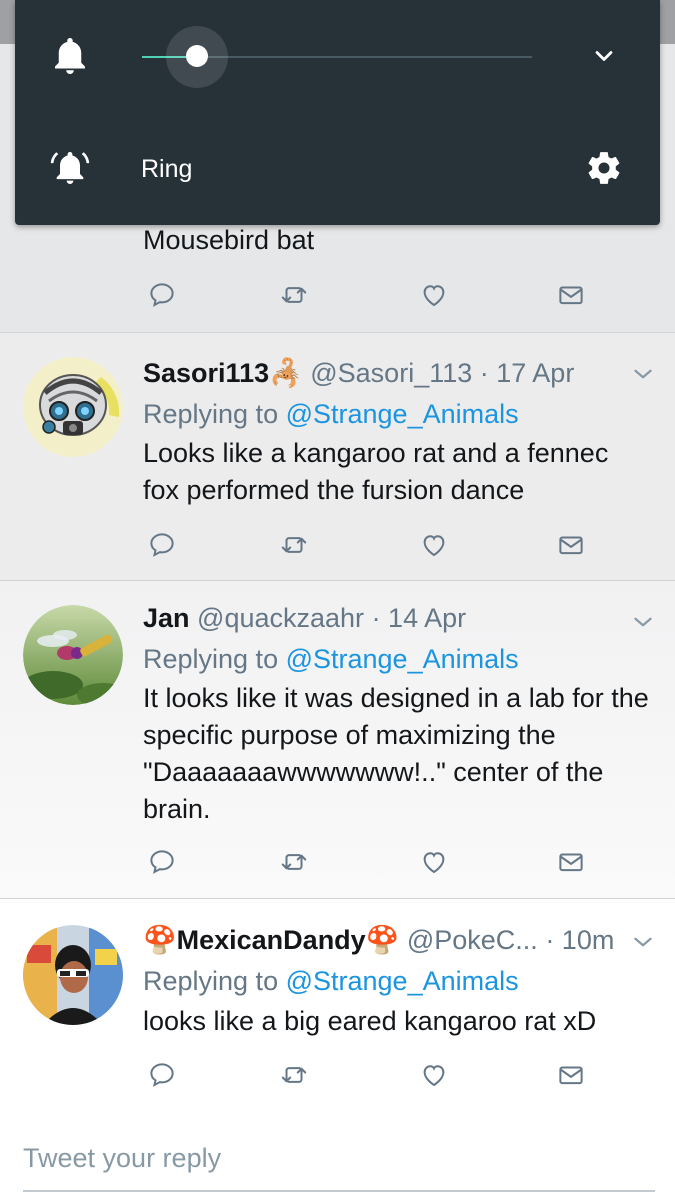 Image resolution: width=675 pixels, height=1200 pixels. What do you see at coordinates (391, 373) in the screenshot?
I see `handle: @Sasori_113` at bounding box center [391, 373].